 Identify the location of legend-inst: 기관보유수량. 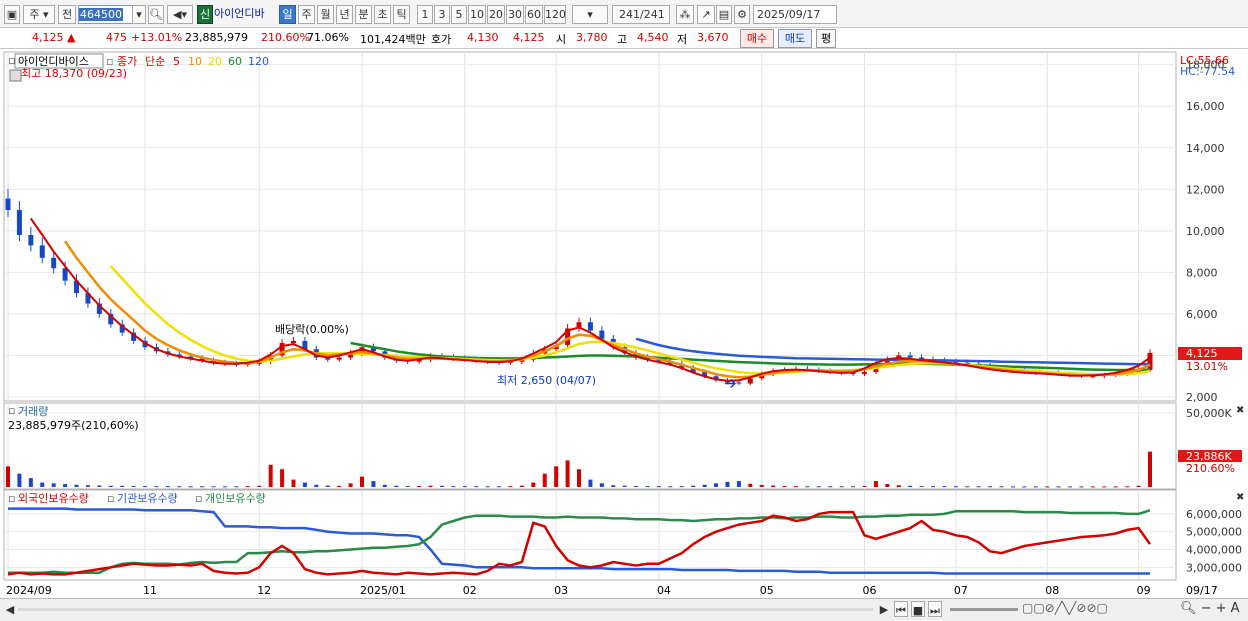
(147, 498).